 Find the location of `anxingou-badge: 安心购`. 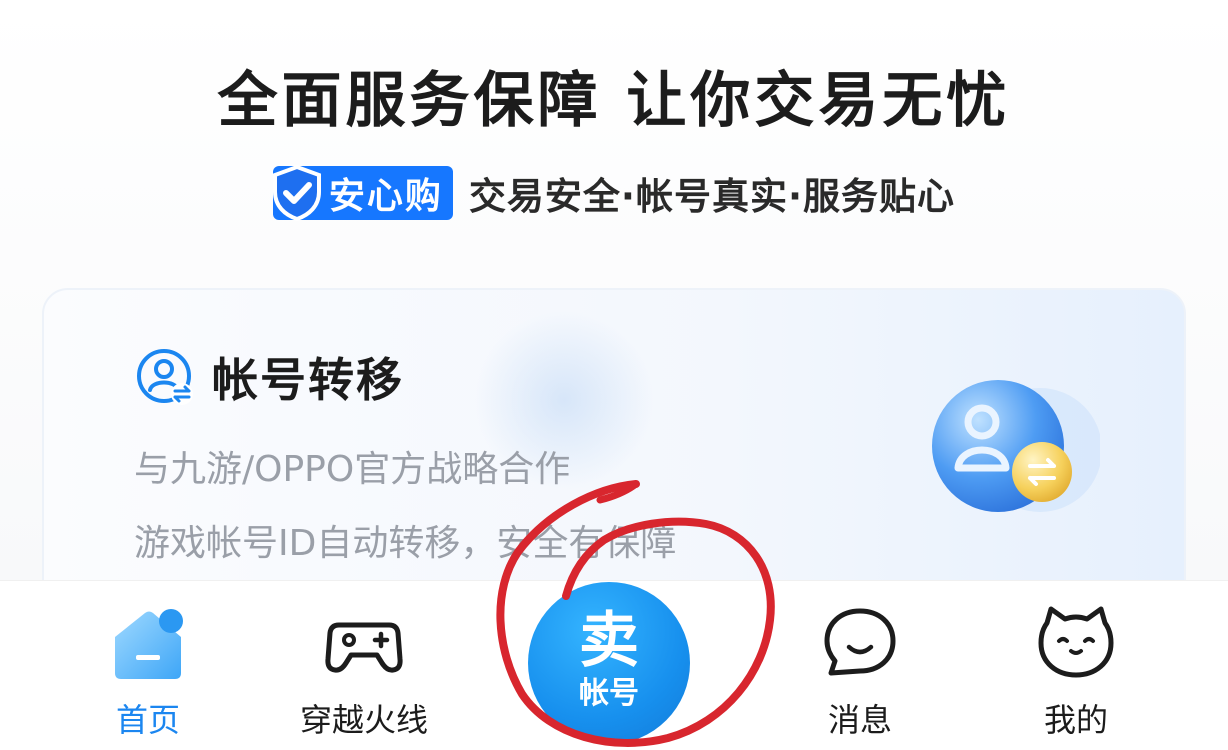

anxingou-badge: 安心购 is located at coordinates (362, 193).